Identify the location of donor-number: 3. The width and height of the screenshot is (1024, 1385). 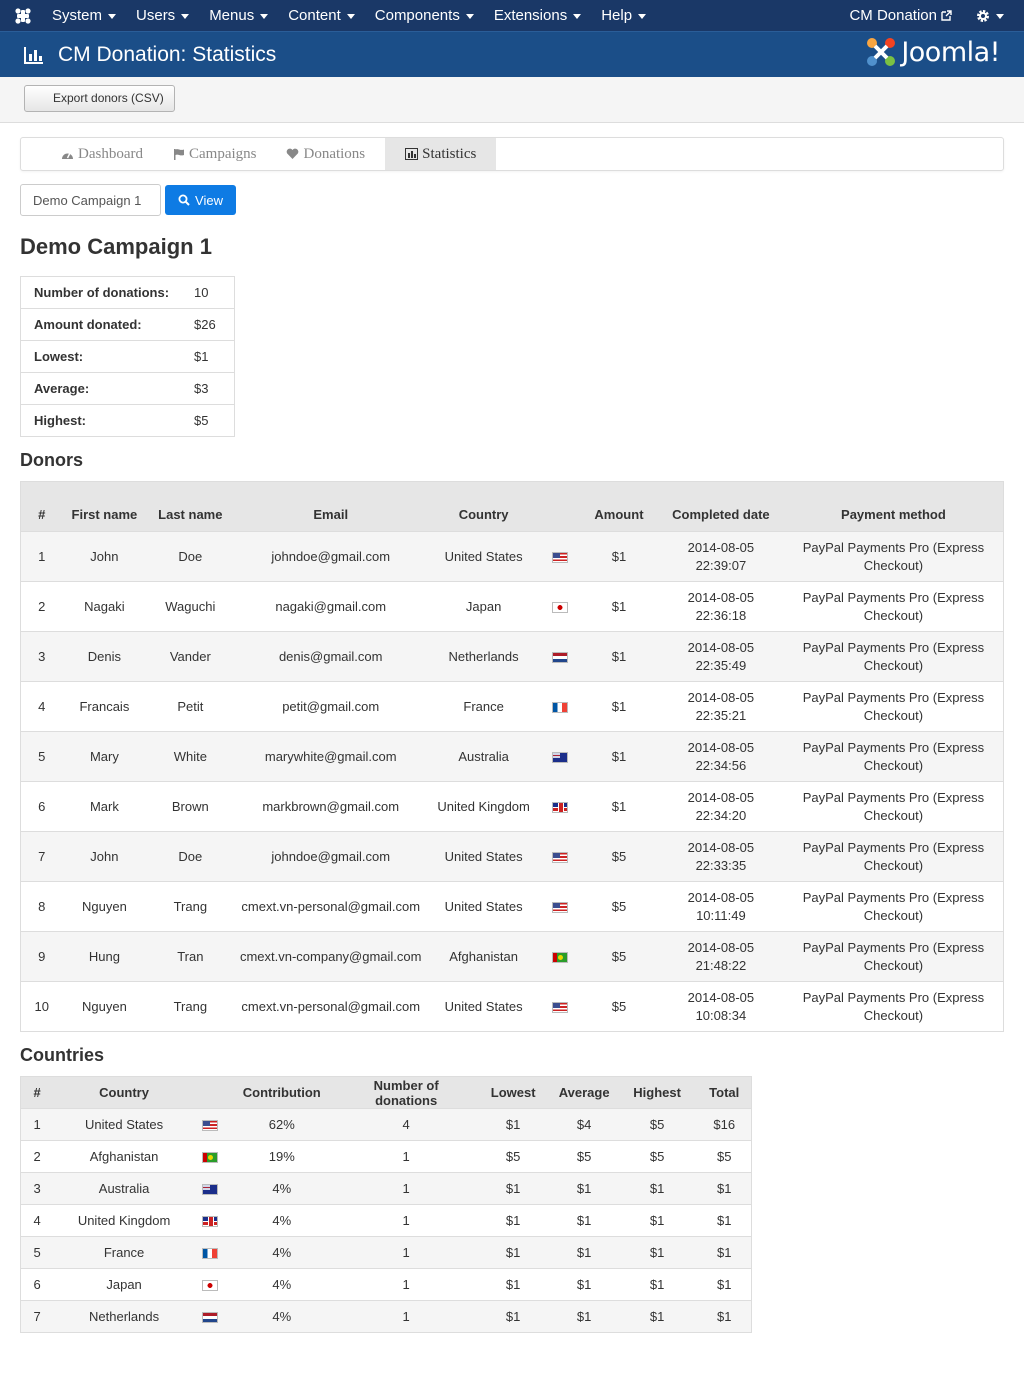
(41, 656).